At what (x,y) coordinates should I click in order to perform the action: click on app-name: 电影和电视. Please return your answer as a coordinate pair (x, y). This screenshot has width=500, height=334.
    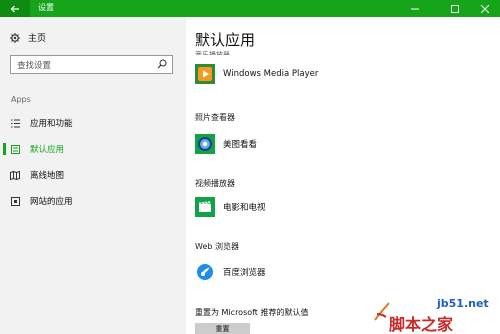
    Looking at the image, I should click on (244, 208).